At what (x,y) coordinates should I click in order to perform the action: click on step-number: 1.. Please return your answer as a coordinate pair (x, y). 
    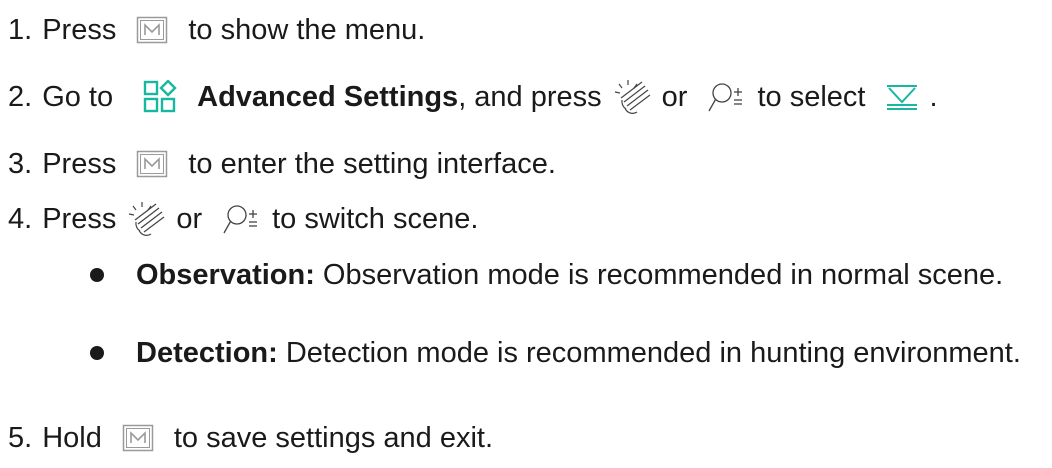
    Looking at the image, I should click on (20, 30).